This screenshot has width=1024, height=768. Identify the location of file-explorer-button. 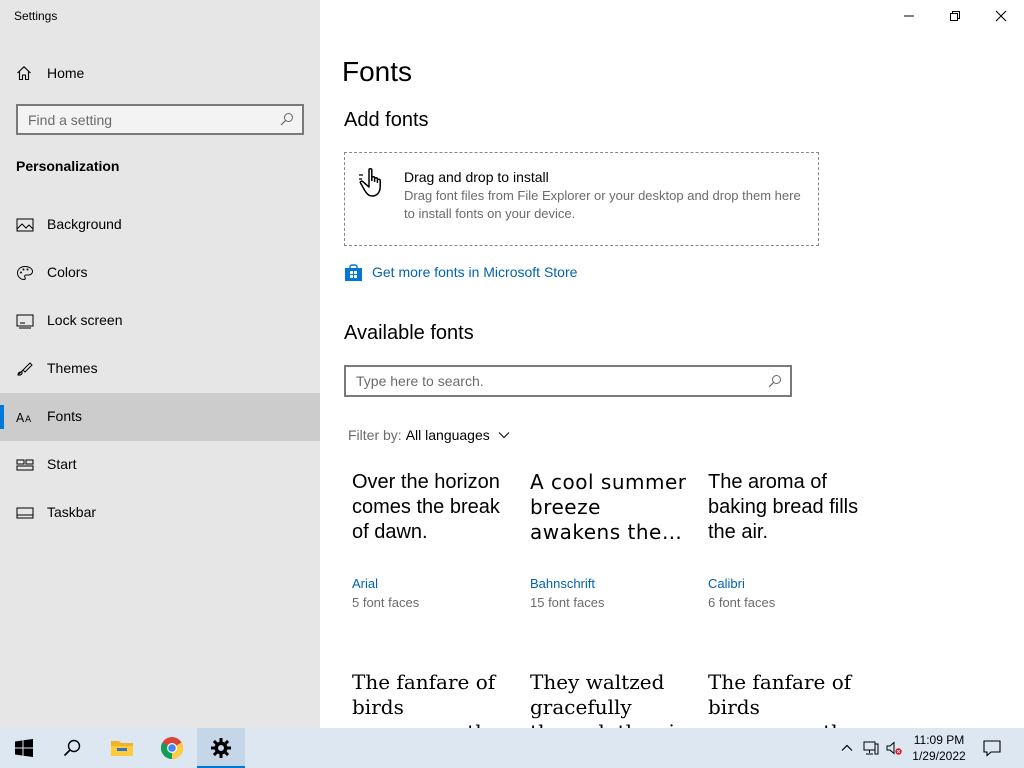
(122, 748).